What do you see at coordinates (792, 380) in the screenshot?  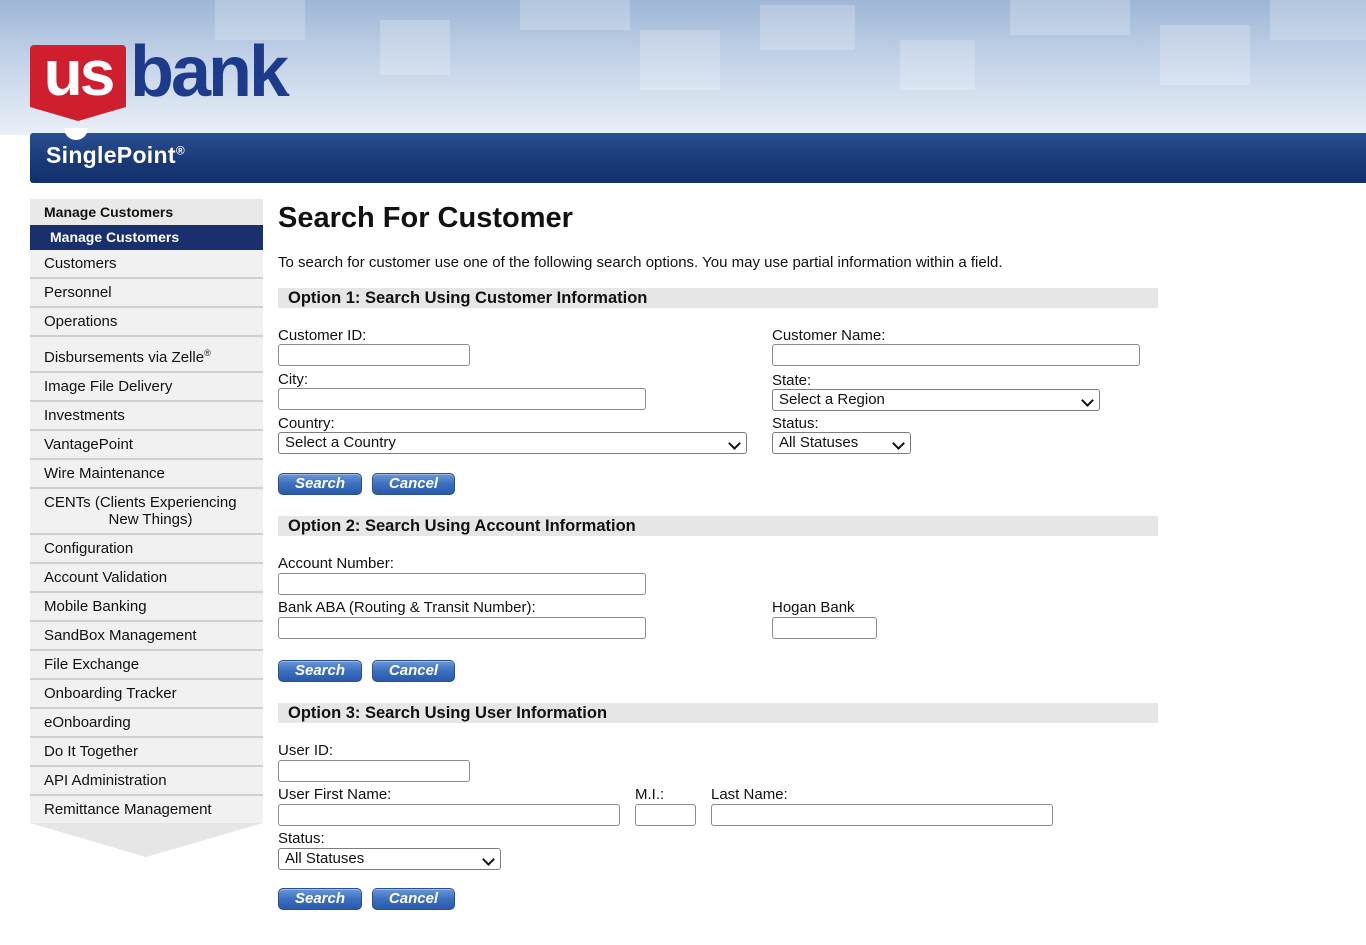 I see `state-label: State:` at bounding box center [792, 380].